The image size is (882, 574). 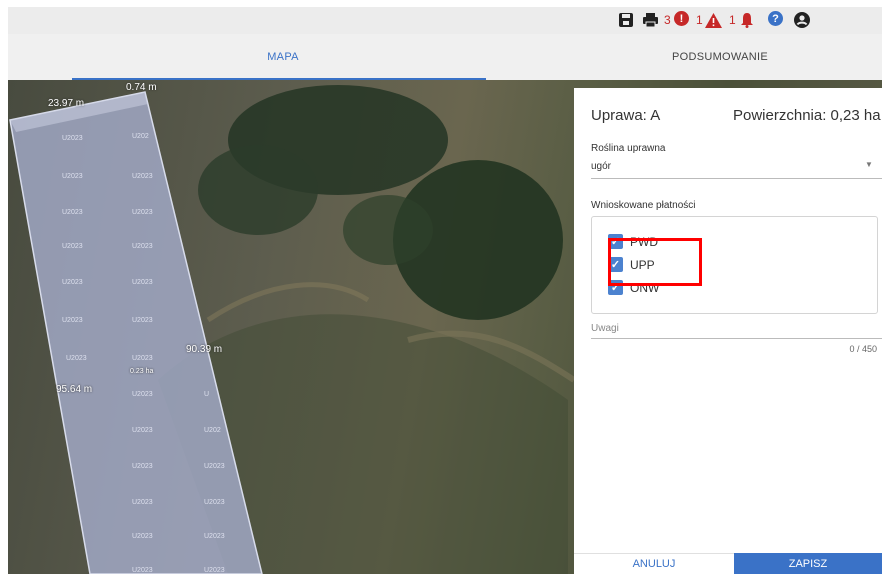 I want to click on save-button: ZAPISZ, so click(x=808, y=563).